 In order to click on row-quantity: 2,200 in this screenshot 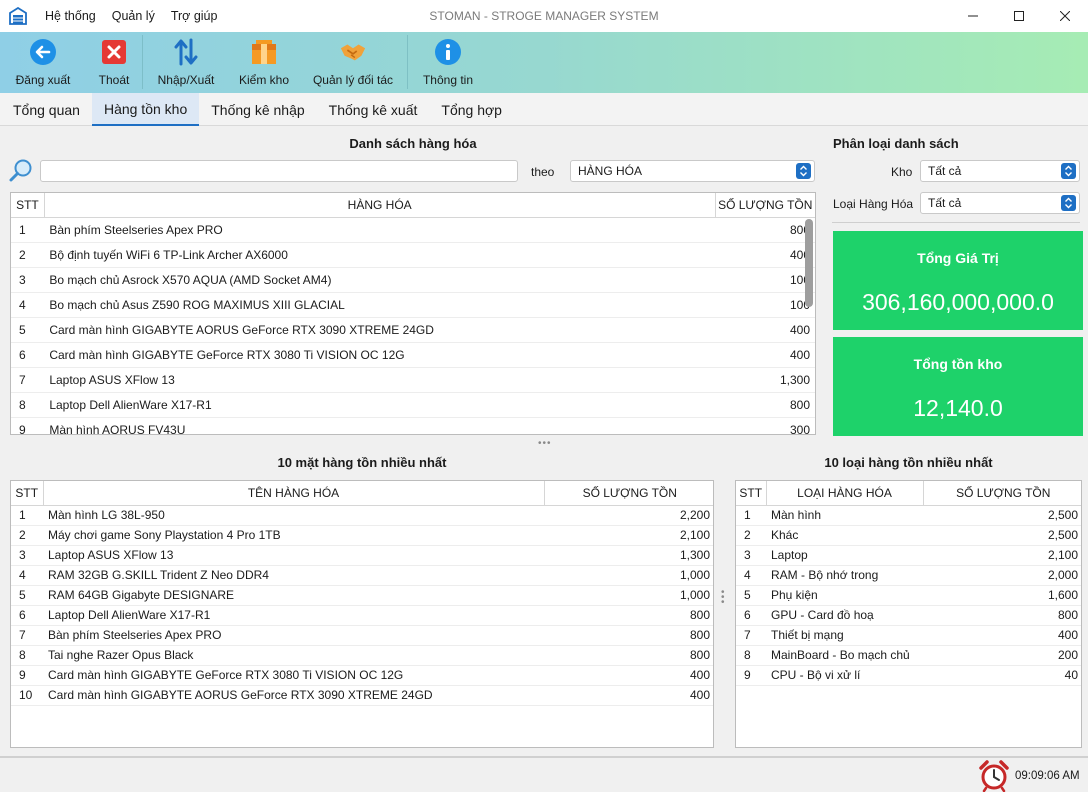, I will do `click(628, 515)`.